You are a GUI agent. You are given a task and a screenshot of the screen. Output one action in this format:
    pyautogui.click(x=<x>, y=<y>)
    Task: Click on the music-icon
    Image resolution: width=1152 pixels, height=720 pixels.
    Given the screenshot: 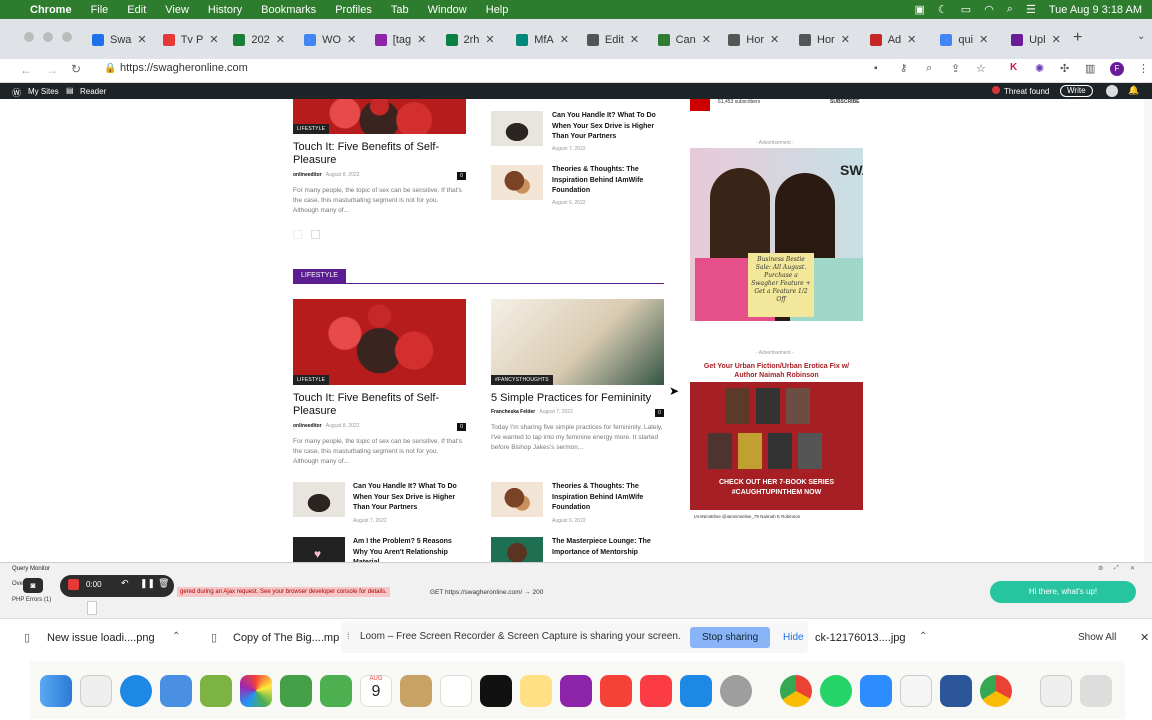 What is the action you would take?
    pyautogui.click(x=656, y=691)
    